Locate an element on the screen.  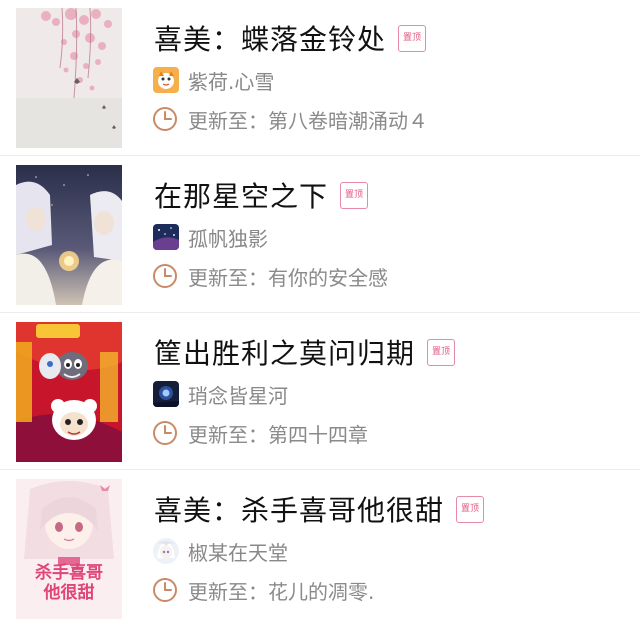
title-line: 在那星空之下 置顶 is located at coordinates (261, 195).